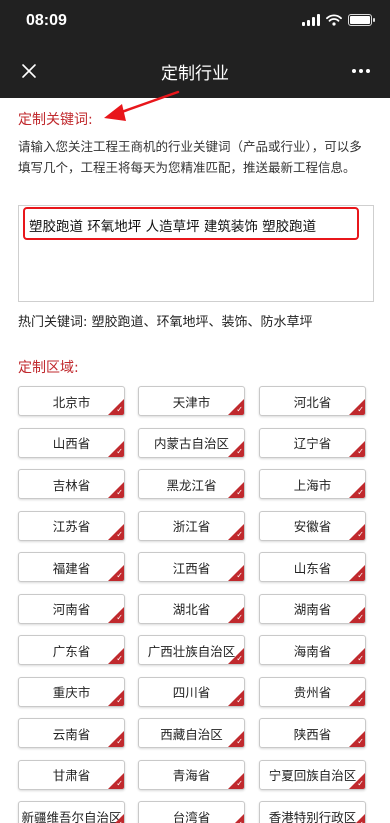  I want to click on region-option: 新疆维吾尔自治区✓, so click(71, 812).